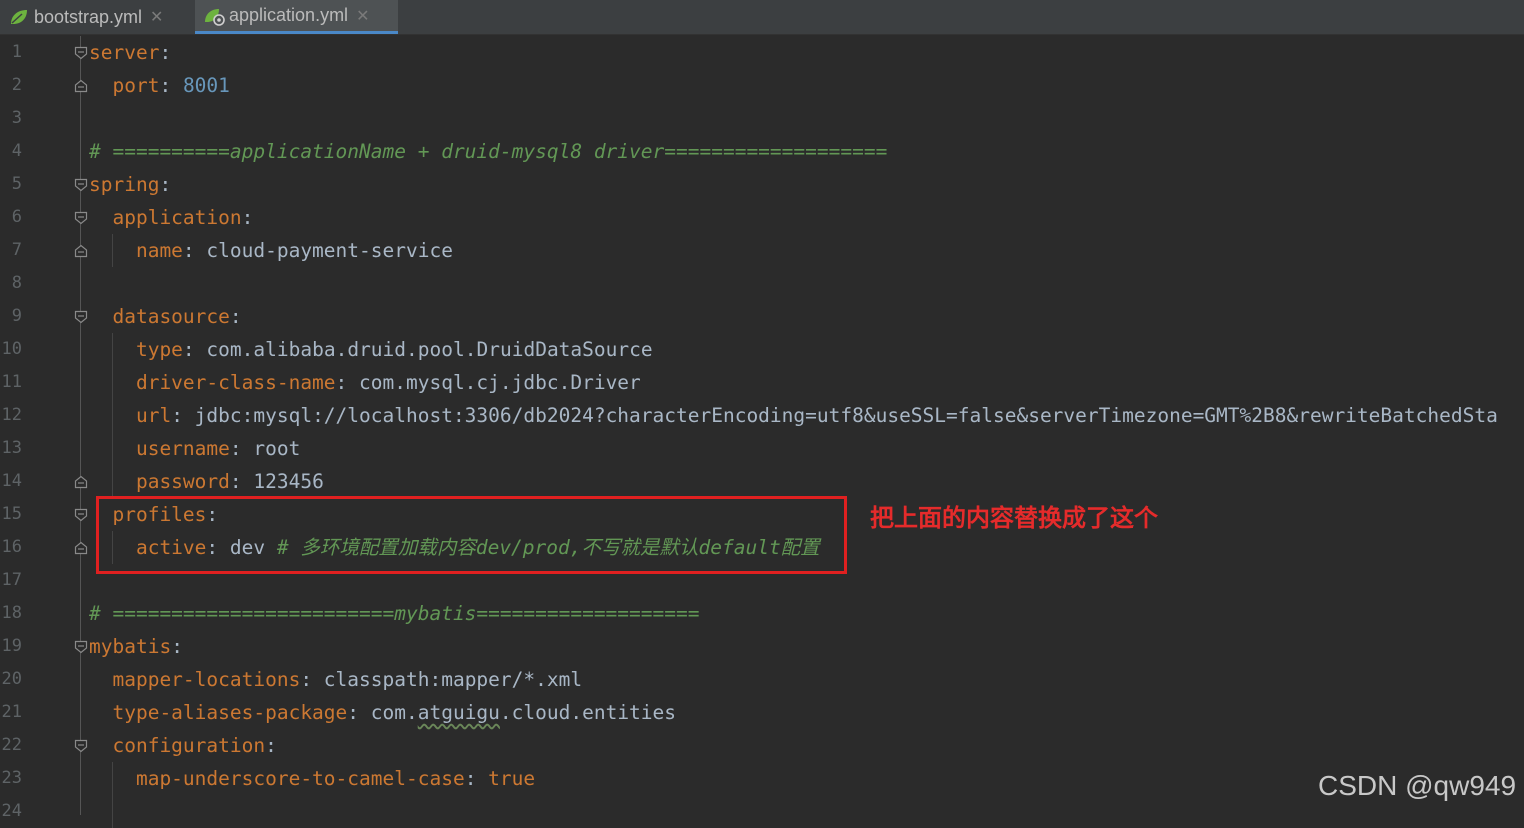 The height and width of the screenshot is (828, 1524). I want to click on code-line: 7 name: cloud-payment-service, so click(762, 250).